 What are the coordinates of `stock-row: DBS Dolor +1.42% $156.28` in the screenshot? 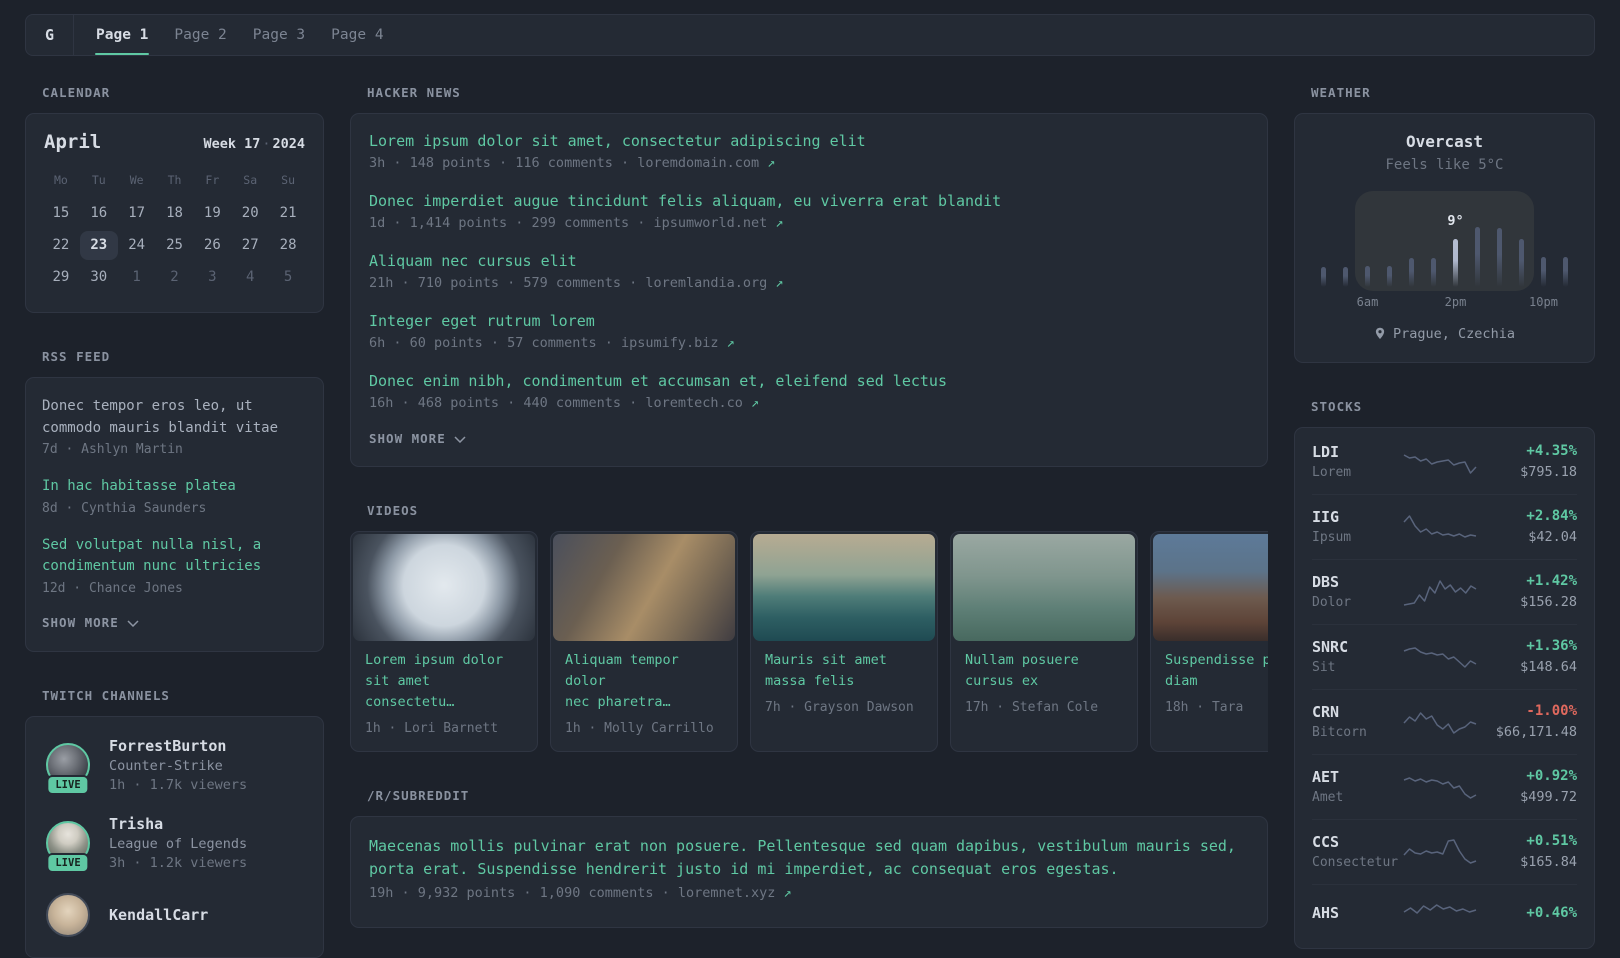 It's located at (1444, 591).